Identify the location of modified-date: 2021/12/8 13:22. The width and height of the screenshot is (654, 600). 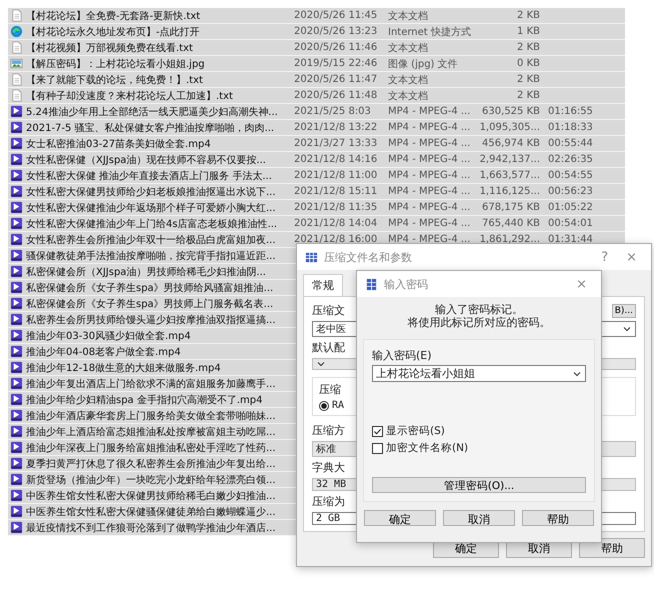
(336, 127).